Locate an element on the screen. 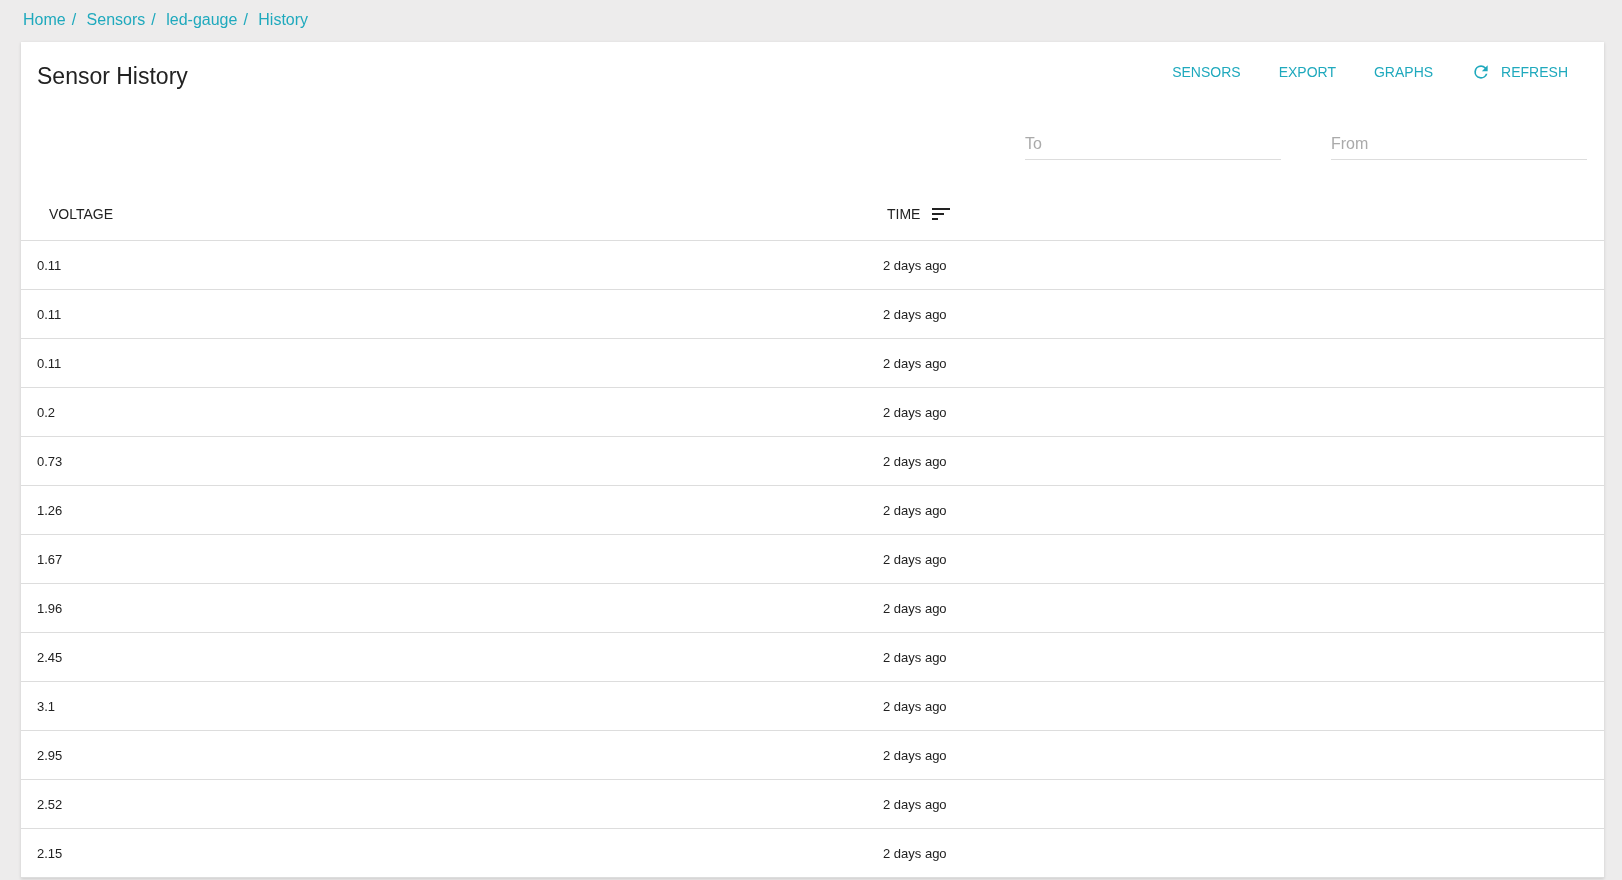  table-cell: 1.96 is located at coordinates (50, 608).